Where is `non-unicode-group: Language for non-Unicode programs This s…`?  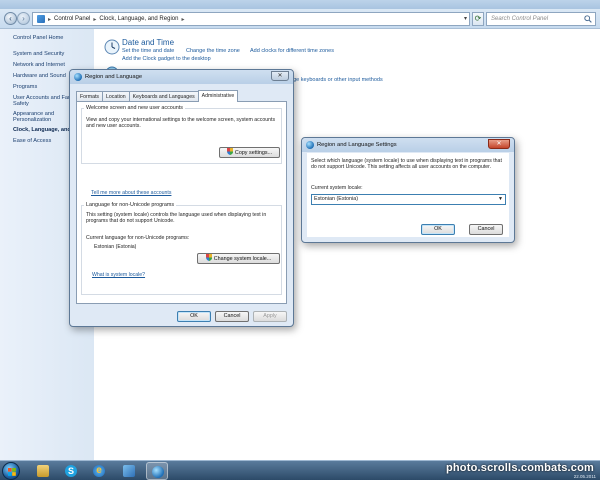 non-unicode-group: Language for non-Unicode programs This s… is located at coordinates (181, 248).